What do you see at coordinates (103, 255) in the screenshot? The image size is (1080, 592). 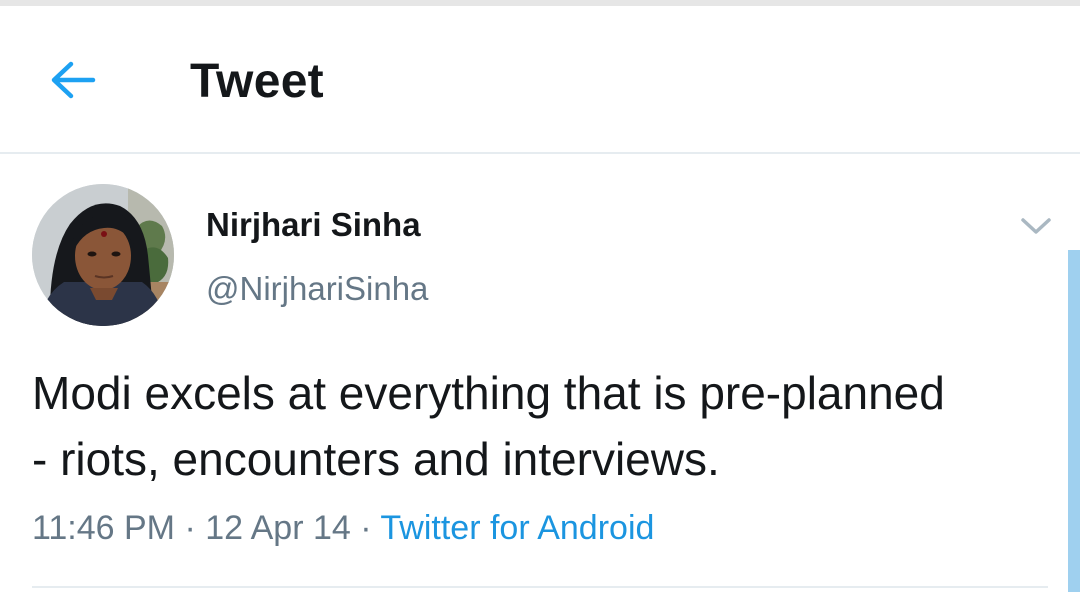 I see `avatar` at bounding box center [103, 255].